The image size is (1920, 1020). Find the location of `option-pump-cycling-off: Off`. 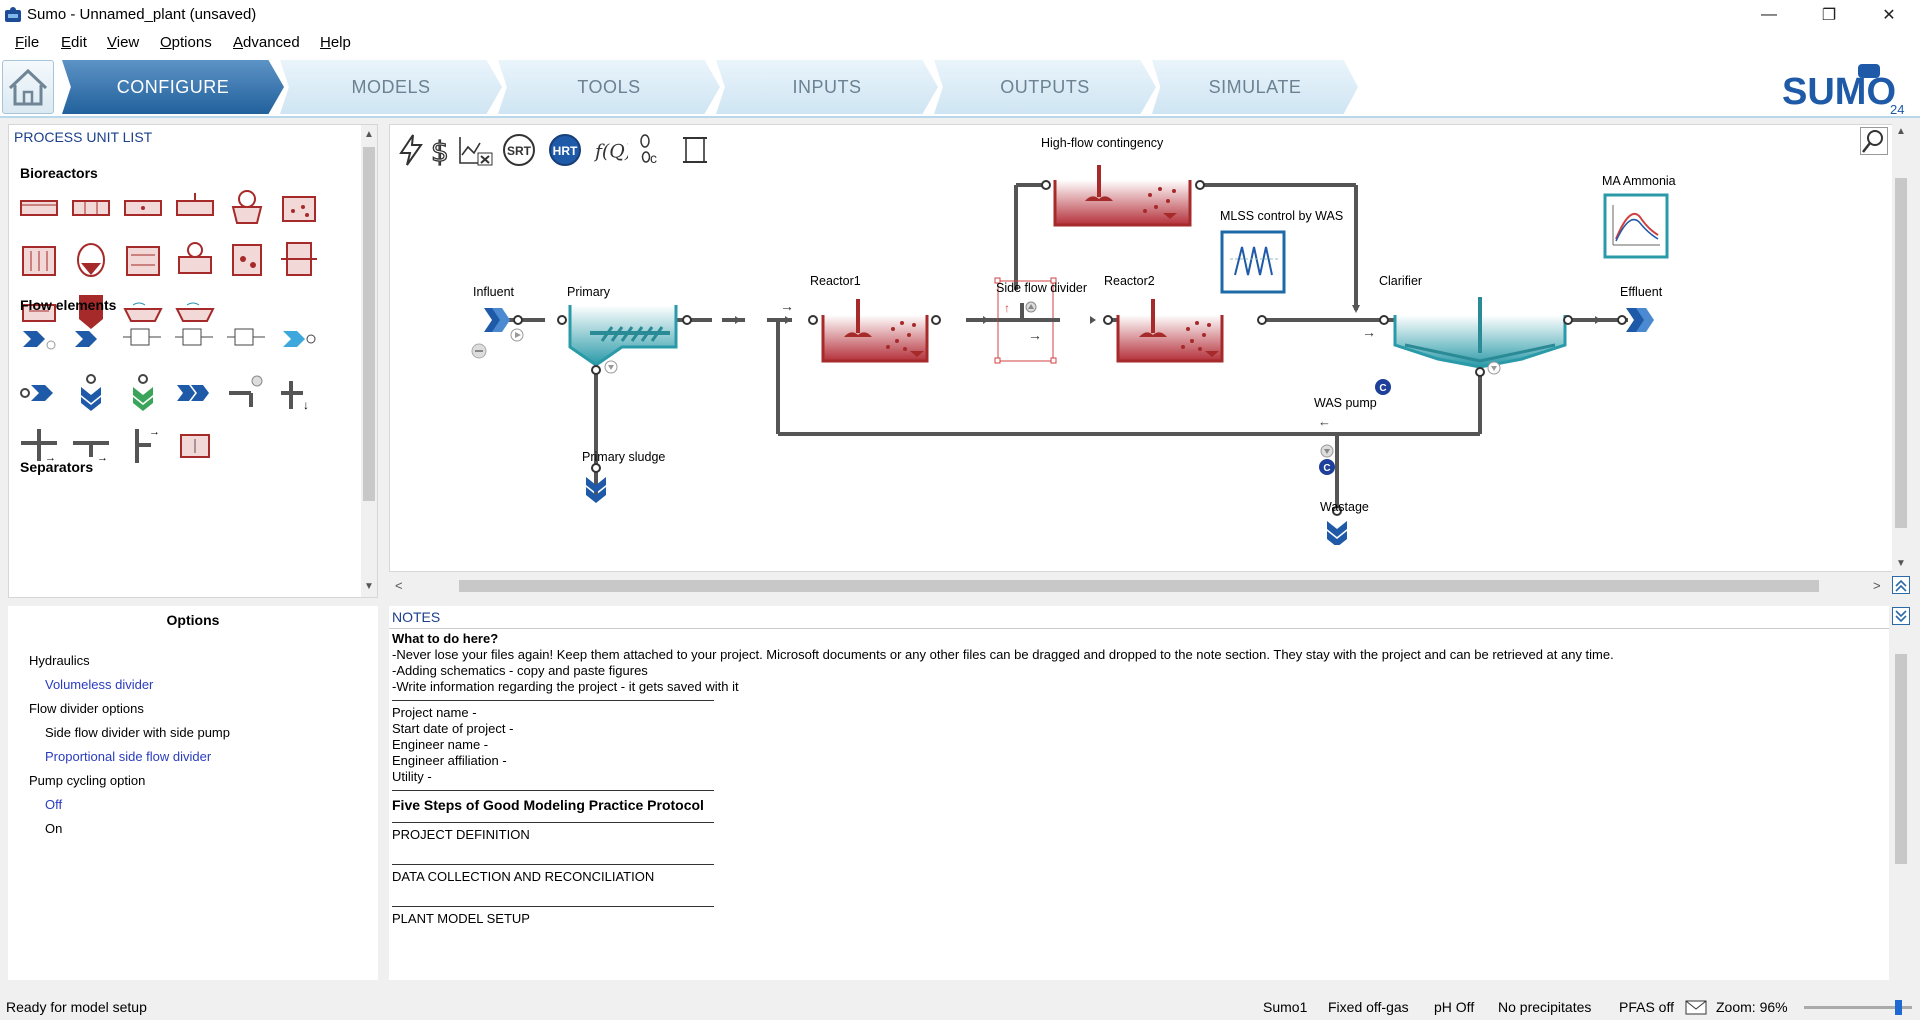

option-pump-cycling-off: Off is located at coordinates (53, 804).